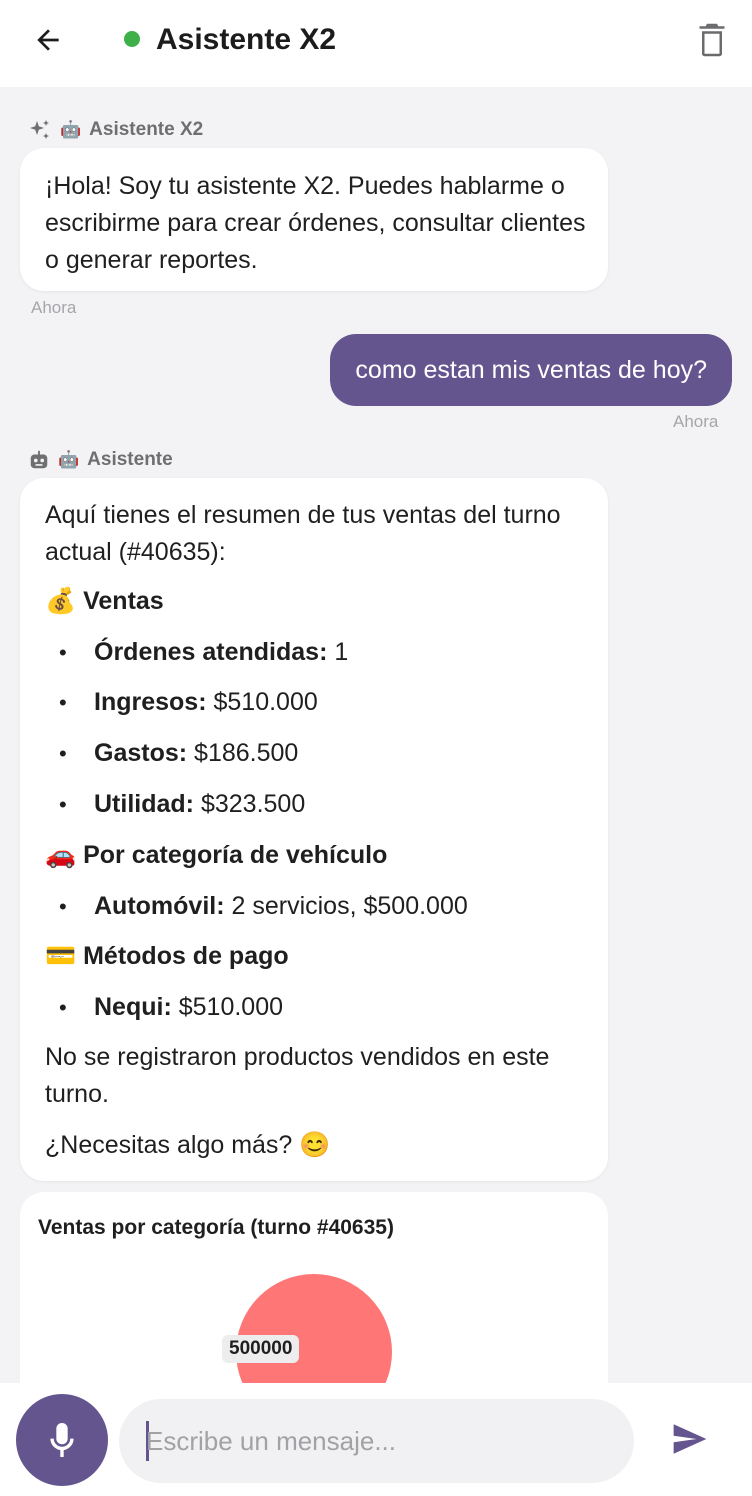 The width and height of the screenshot is (752, 1496). Describe the element at coordinates (61, 855) in the screenshot. I see `car-emoji-icon: 🚗` at that location.